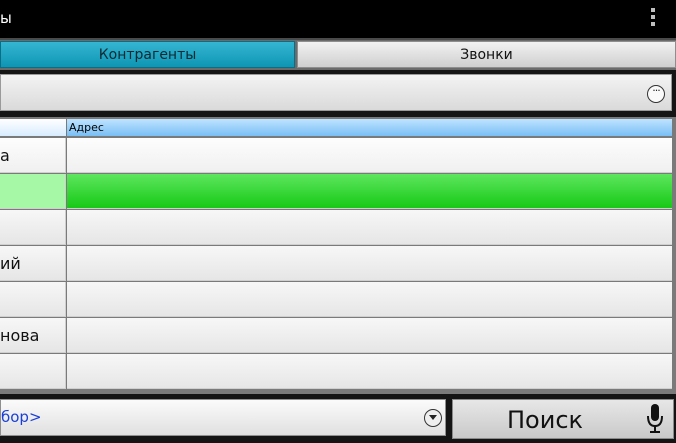 The image size is (676, 443). Describe the element at coordinates (655, 419) in the screenshot. I see `microphone-icon` at that location.